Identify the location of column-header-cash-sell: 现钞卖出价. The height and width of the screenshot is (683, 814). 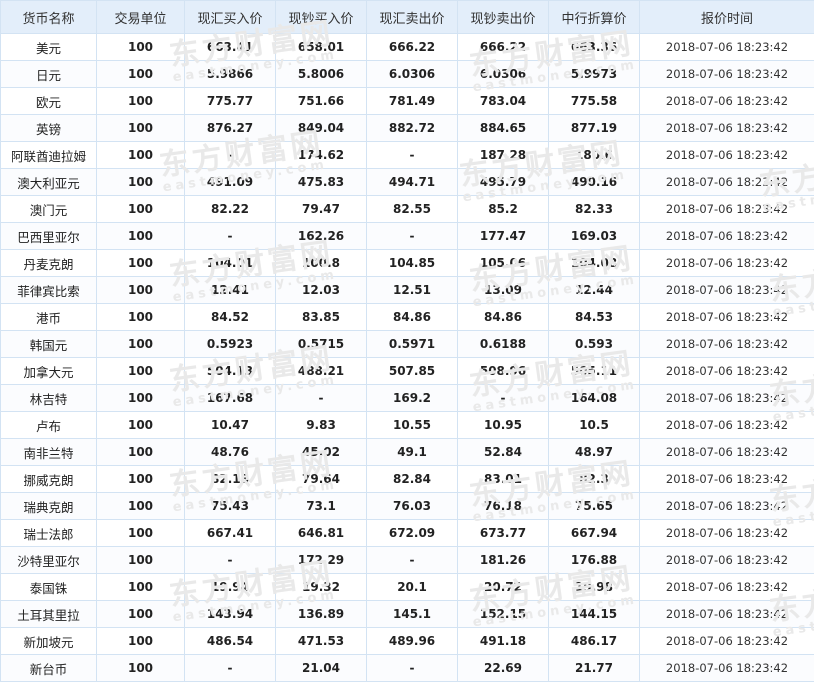
(503, 17).